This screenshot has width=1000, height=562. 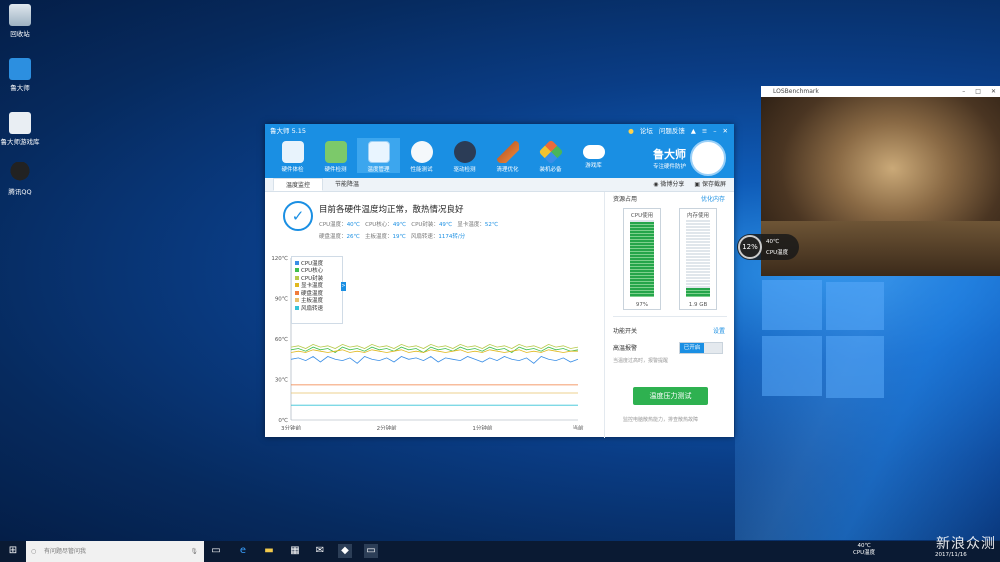 What do you see at coordinates (378, 170) in the screenshot?
I see `tool-label: 温度管理` at bounding box center [378, 170].